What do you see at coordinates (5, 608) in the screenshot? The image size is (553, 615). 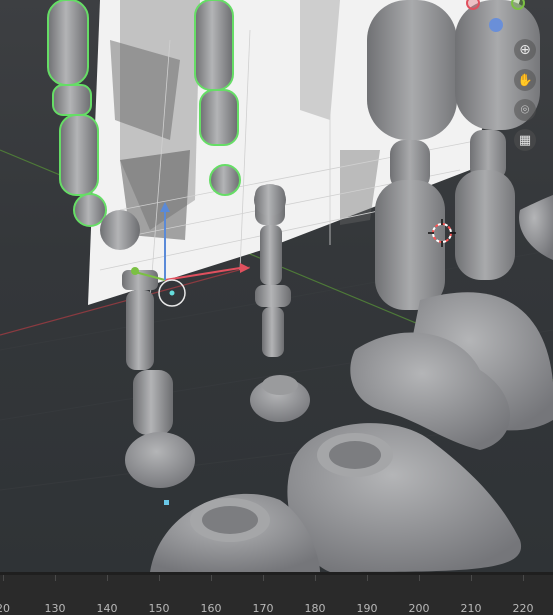 I see `timeline-frame-label: 20` at bounding box center [5, 608].